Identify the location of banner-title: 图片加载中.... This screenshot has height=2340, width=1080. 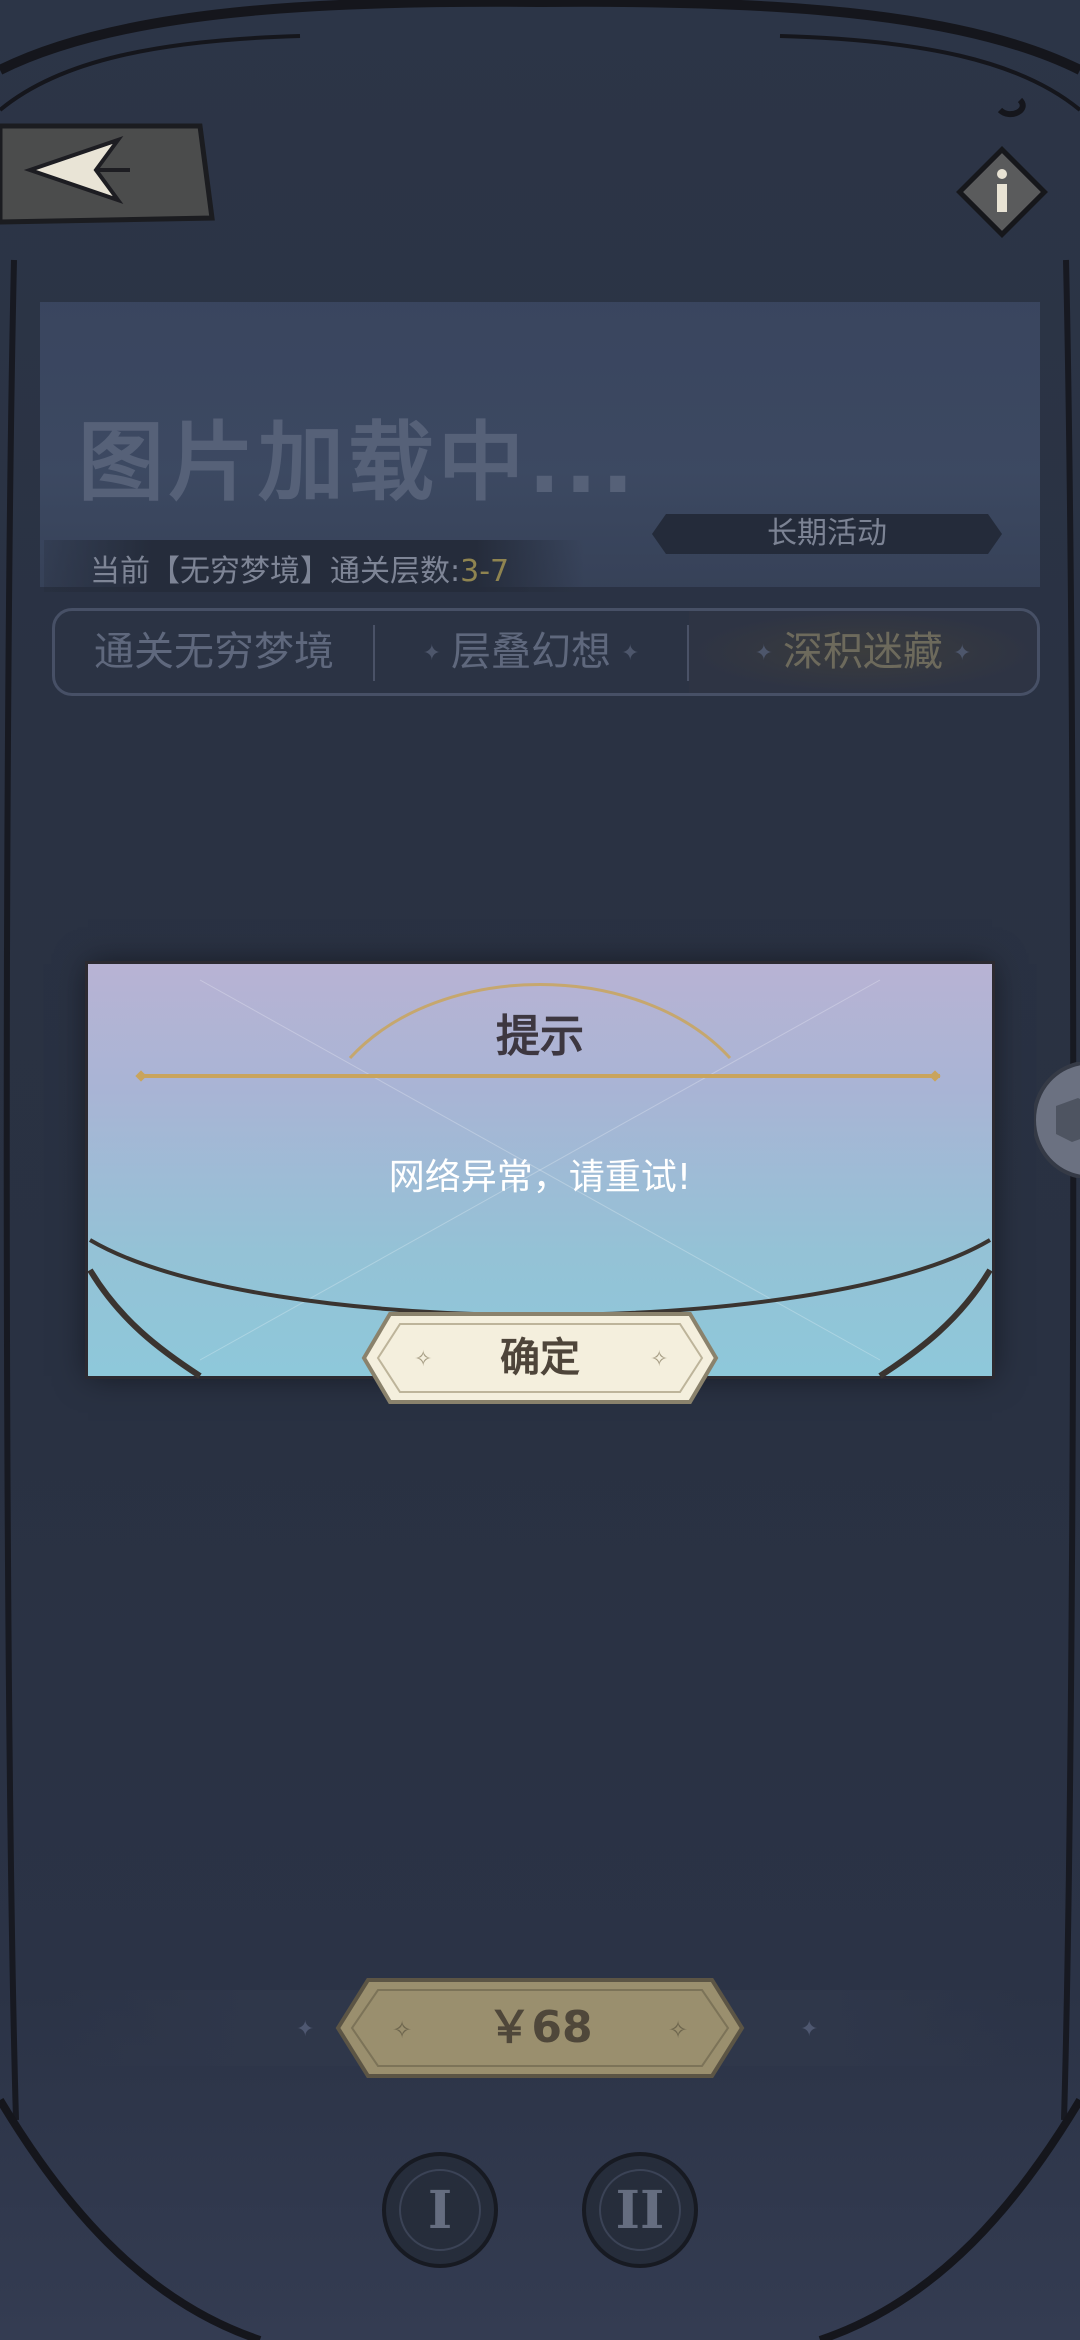
(358, 463).